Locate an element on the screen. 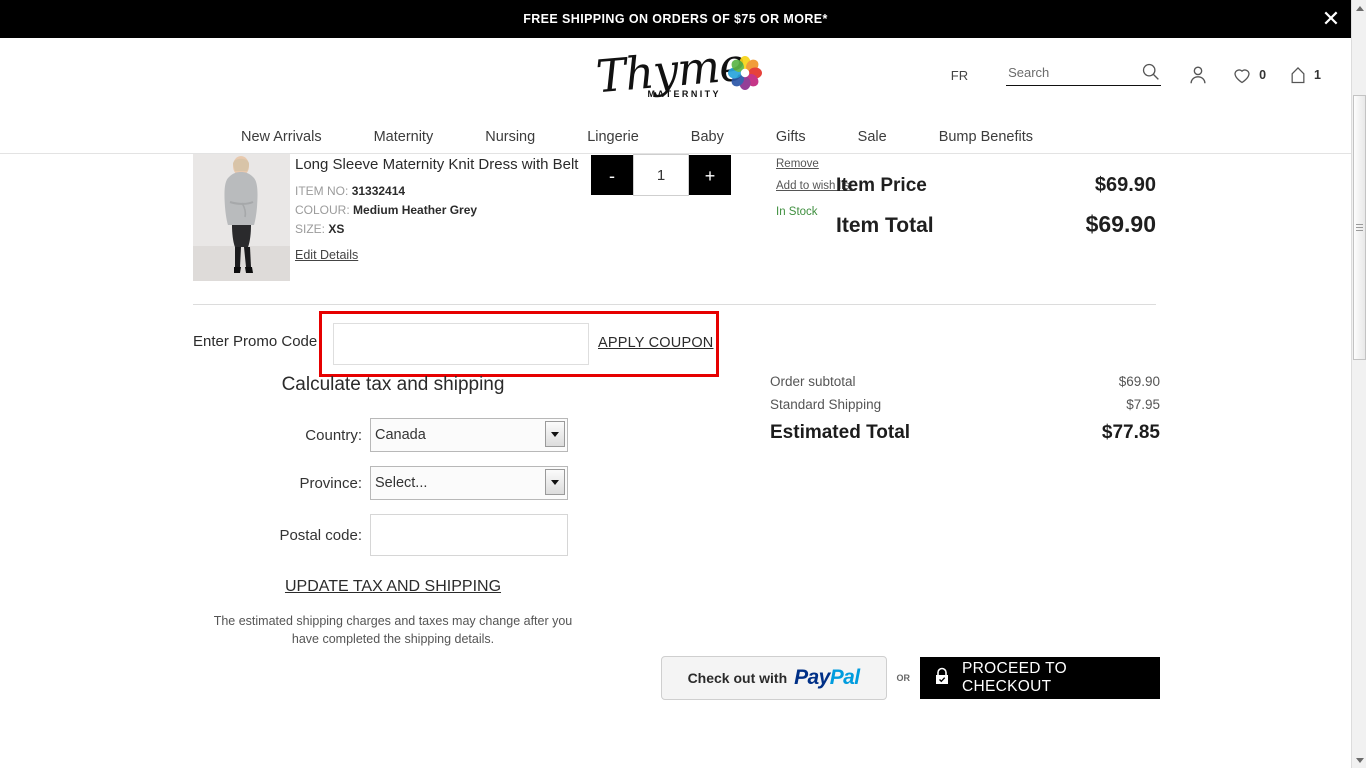  colour-value: Medium Heather Grey is located at coordinates (415, 210).